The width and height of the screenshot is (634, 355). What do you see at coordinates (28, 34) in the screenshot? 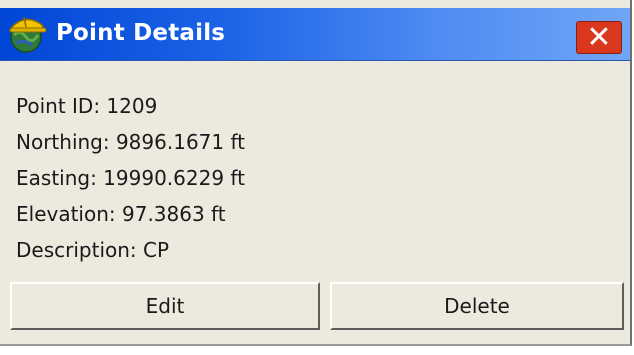
I see `hard-hat-globe-icon` at bounding box center [28, 34].